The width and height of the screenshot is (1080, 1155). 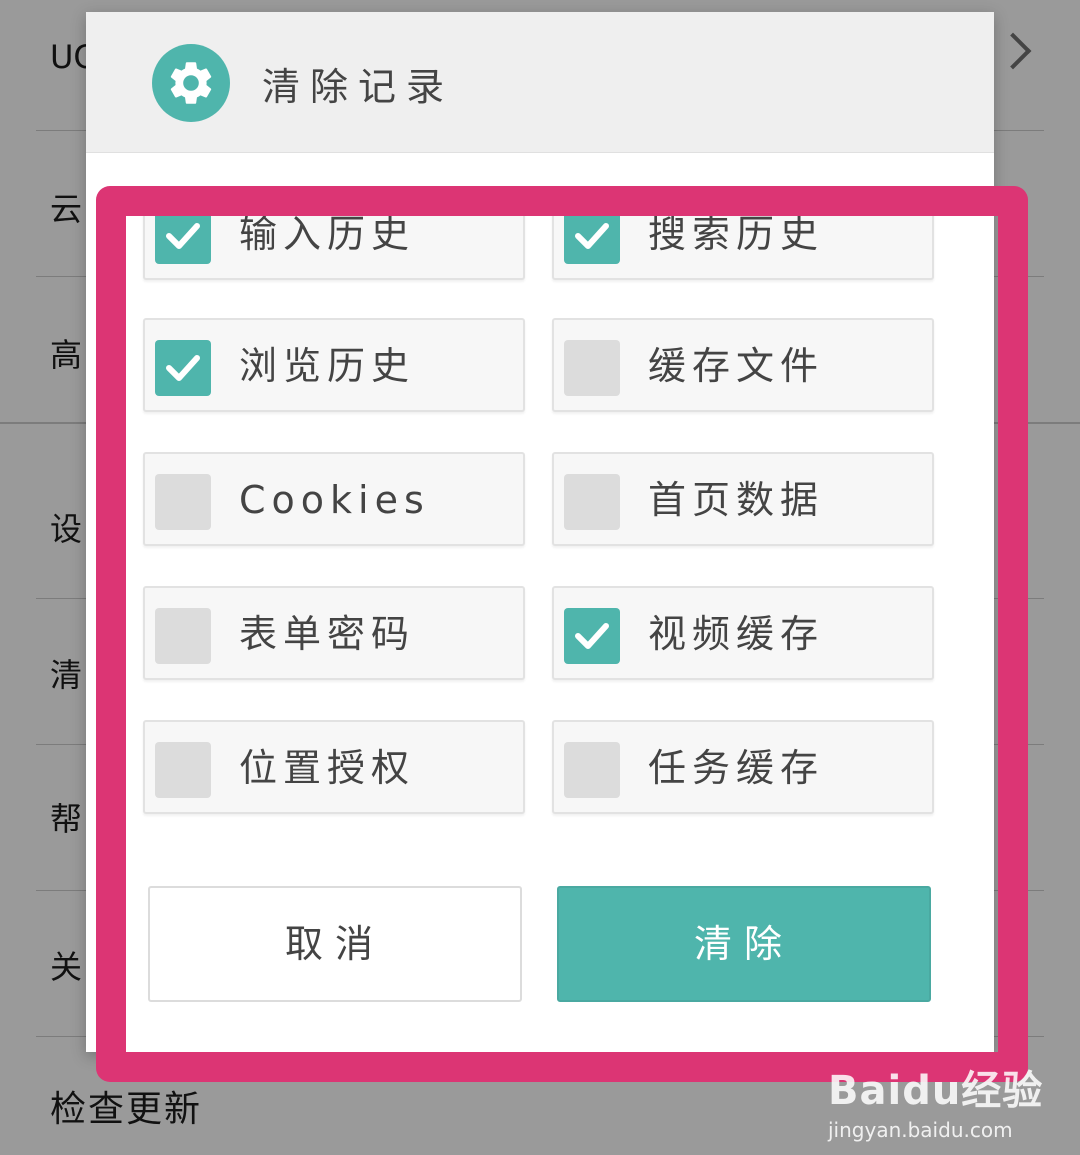 I want to click on dialog-header: 清除记录, so click(x=540, y=82).